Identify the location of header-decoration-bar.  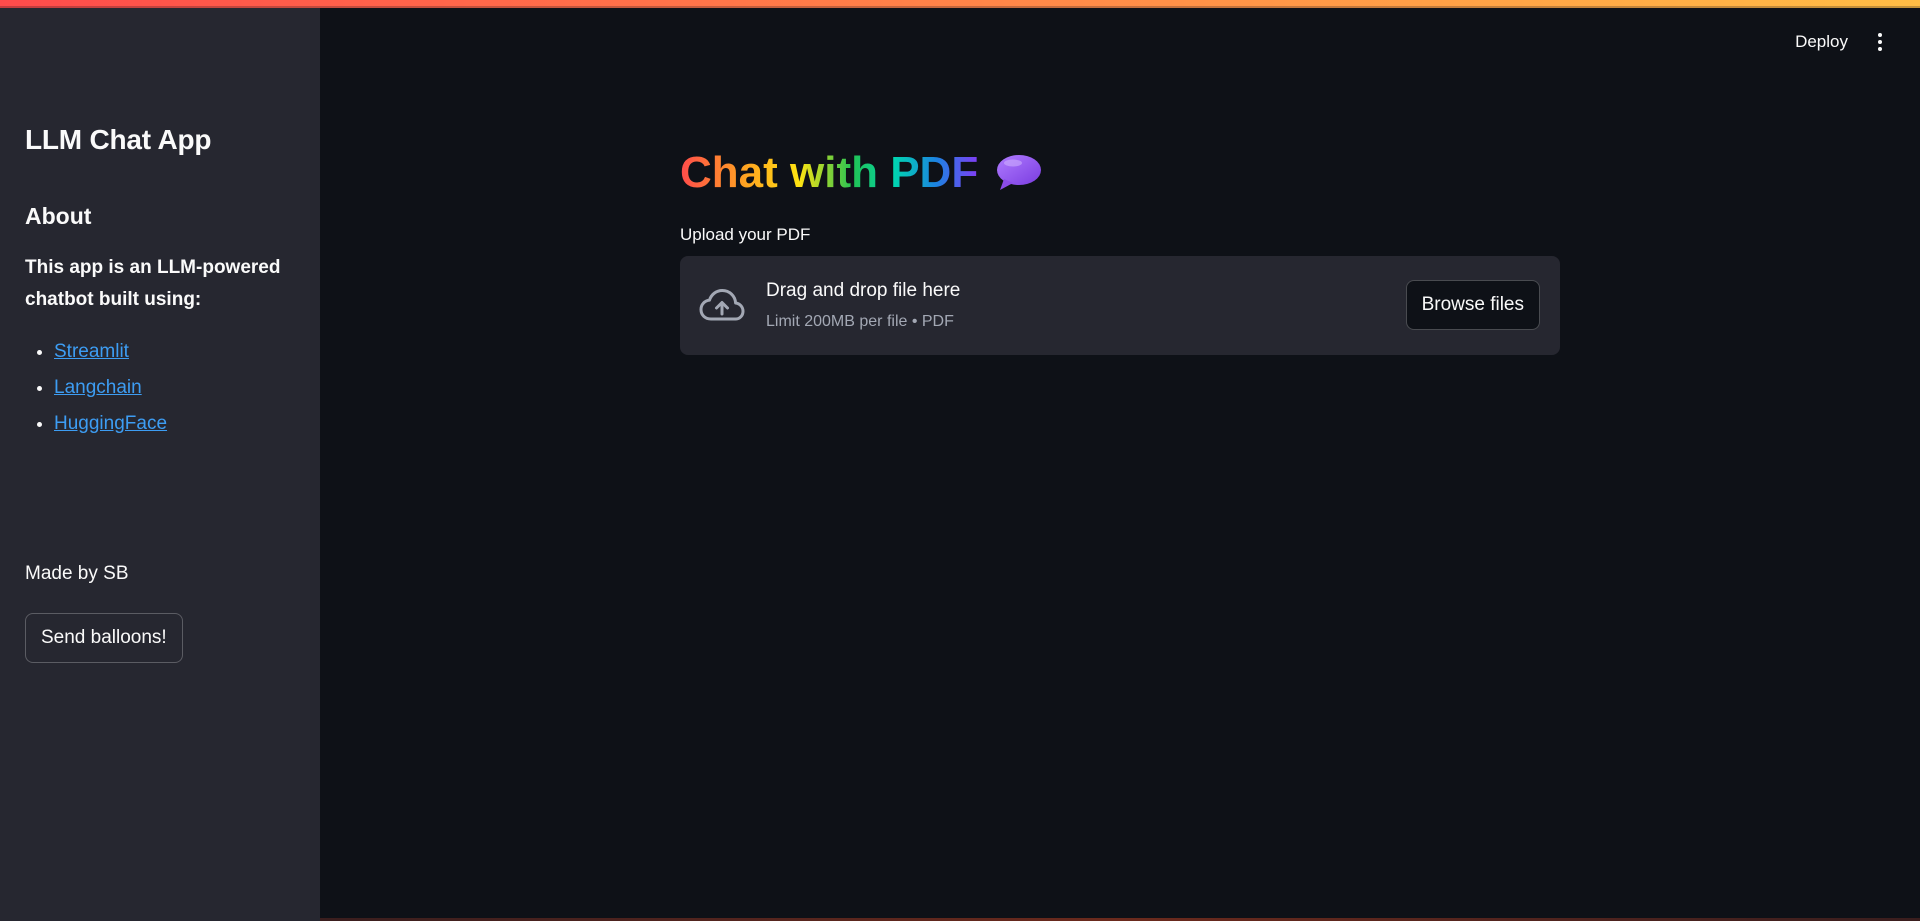
(960, 4).